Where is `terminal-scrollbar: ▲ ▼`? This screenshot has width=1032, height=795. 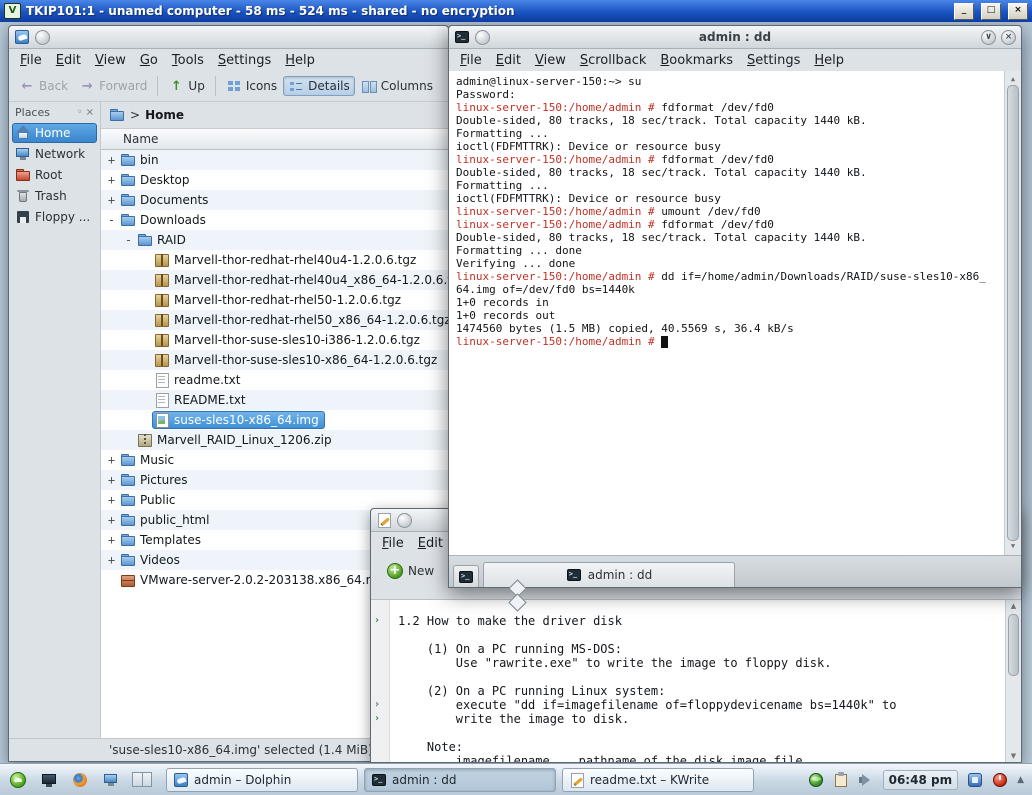 terminal-scrollbar: ▲ ▼ is located at coordinates (1012, 313).